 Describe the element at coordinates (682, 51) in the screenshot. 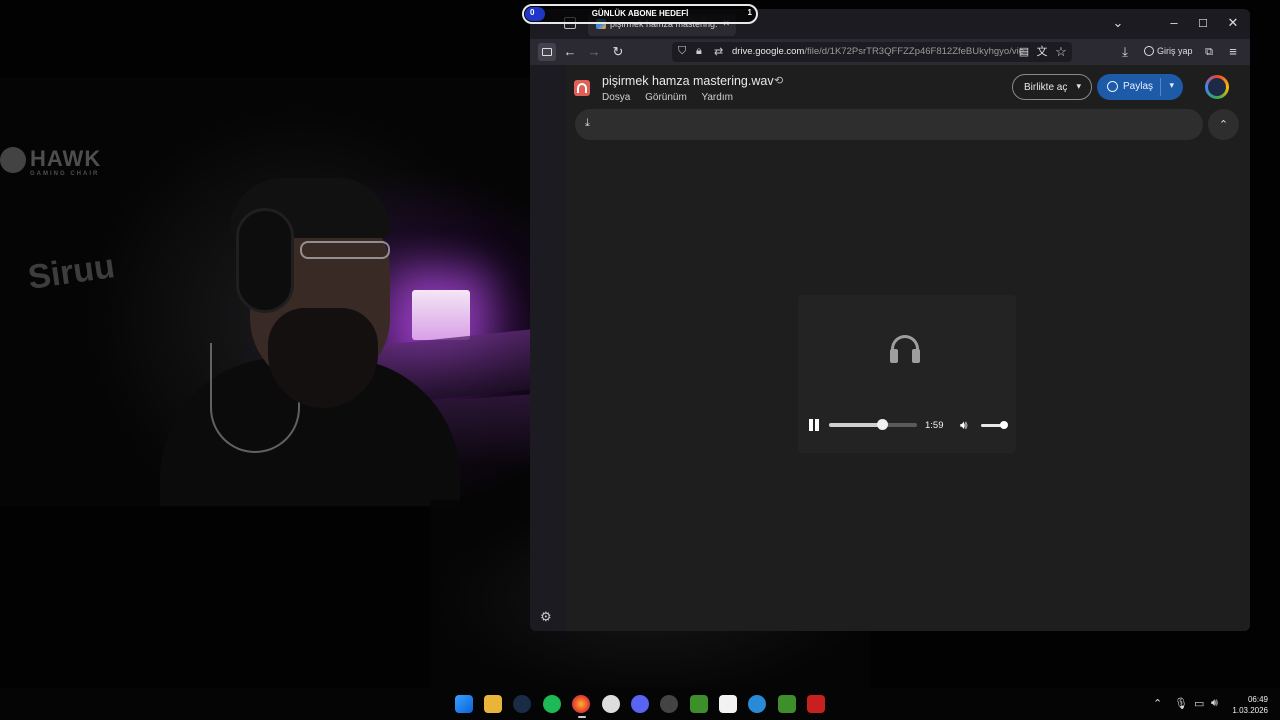

I see `shield-icon: ⛉` at that location.